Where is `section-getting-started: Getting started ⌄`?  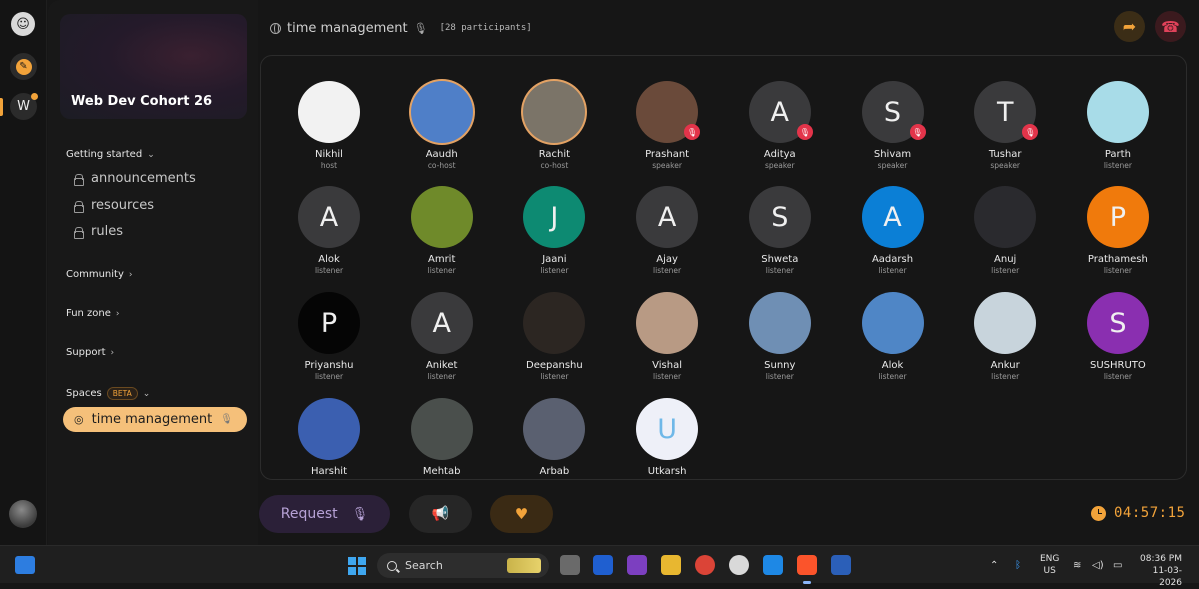 section-getting-started: Getting started ⌄ is located at coordinates (110, 154).